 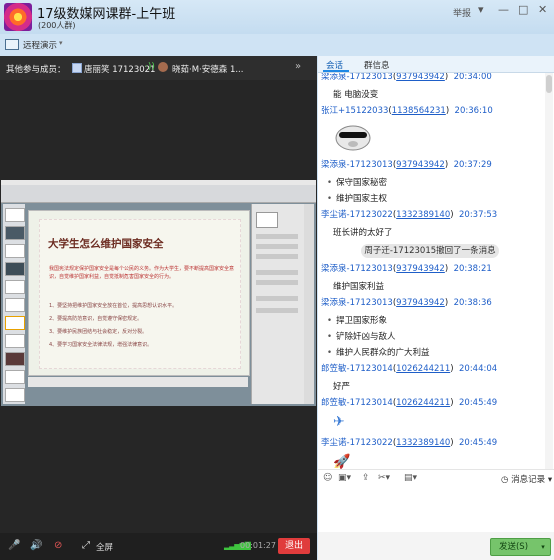 What do you see at coordinates (14, 545) in the screenshot?
I see `mic-muted-icon: 🎤` at bounding box center [14, 545].